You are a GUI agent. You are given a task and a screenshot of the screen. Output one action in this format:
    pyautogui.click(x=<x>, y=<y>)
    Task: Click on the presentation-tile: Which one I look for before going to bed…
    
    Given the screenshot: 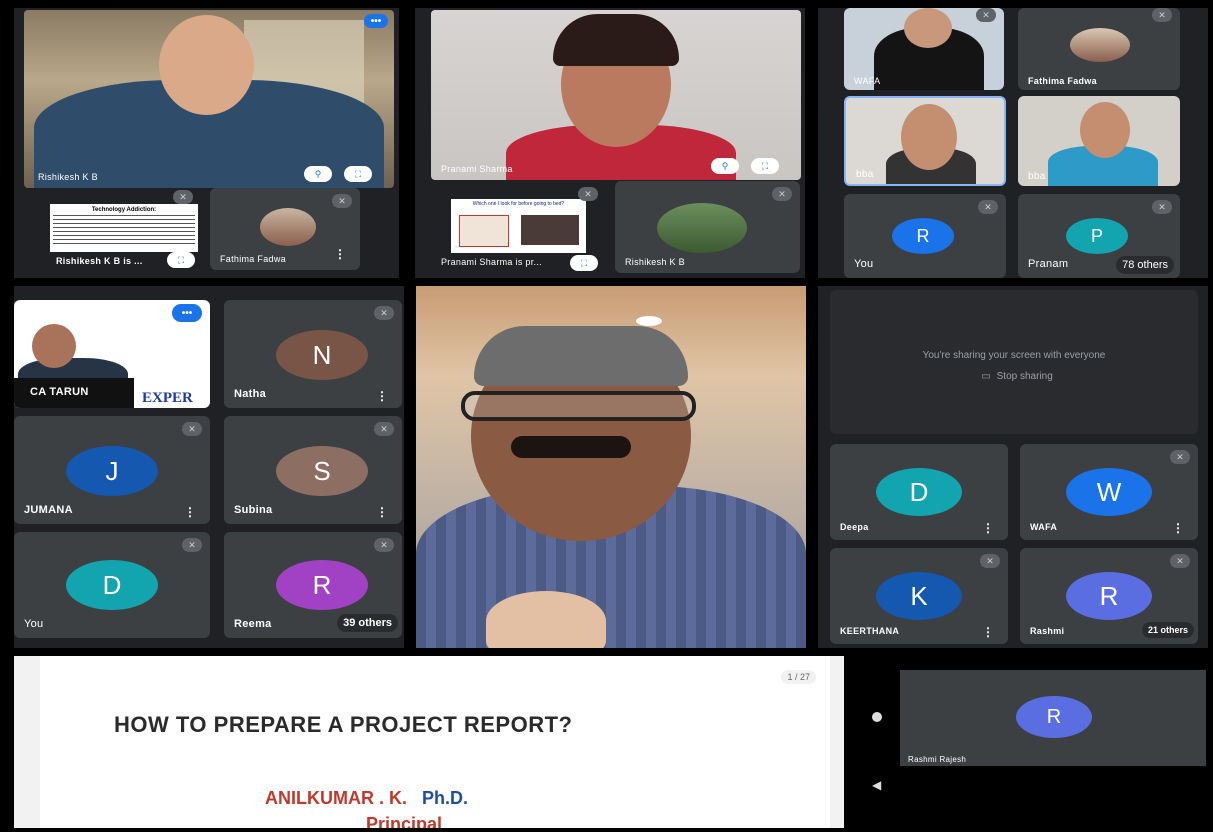 What is the action you would take?
    pyautogui.click(x=518, y=227)
    